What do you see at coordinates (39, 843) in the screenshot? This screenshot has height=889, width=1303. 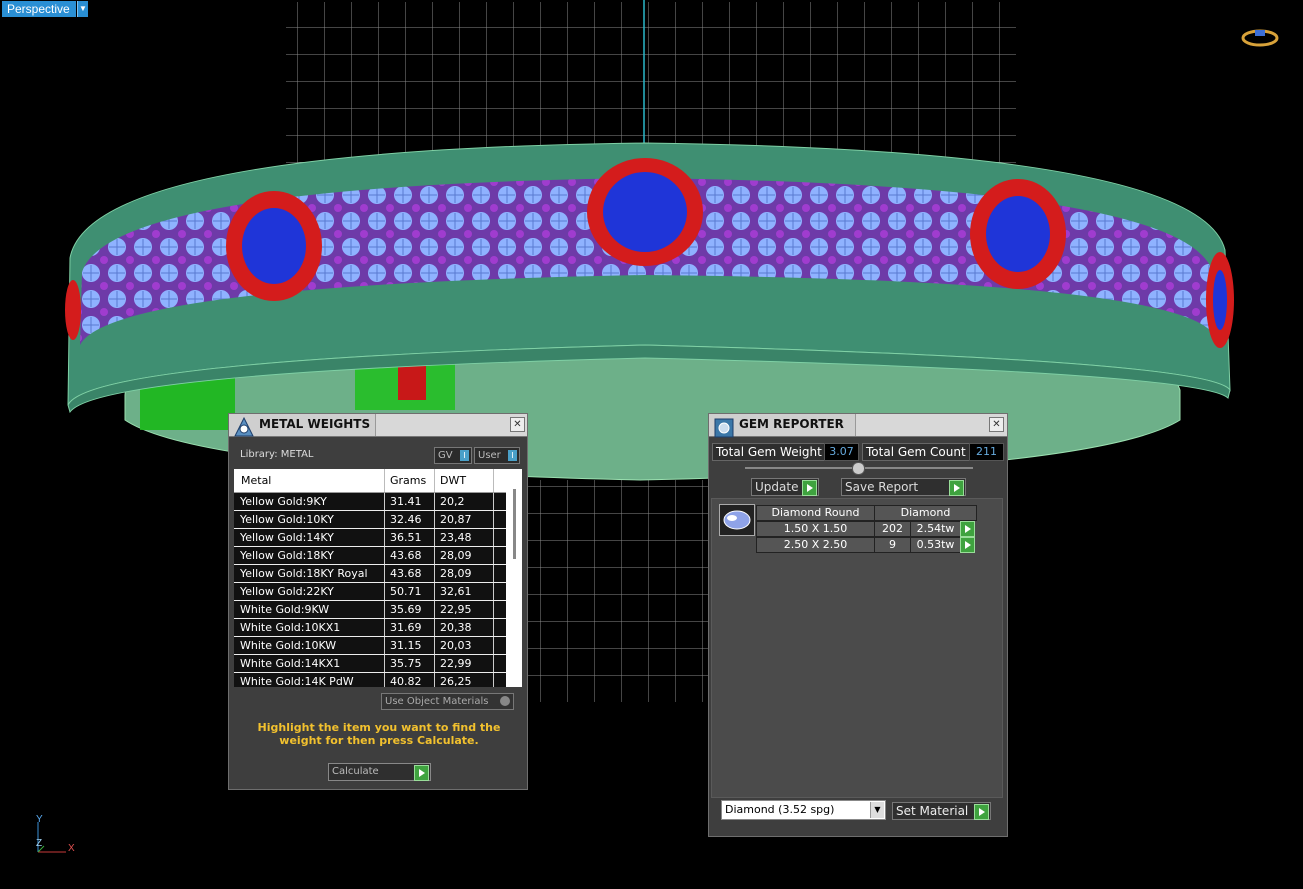 I see `axis-z-label: Z` at bounding box center [39, 843].